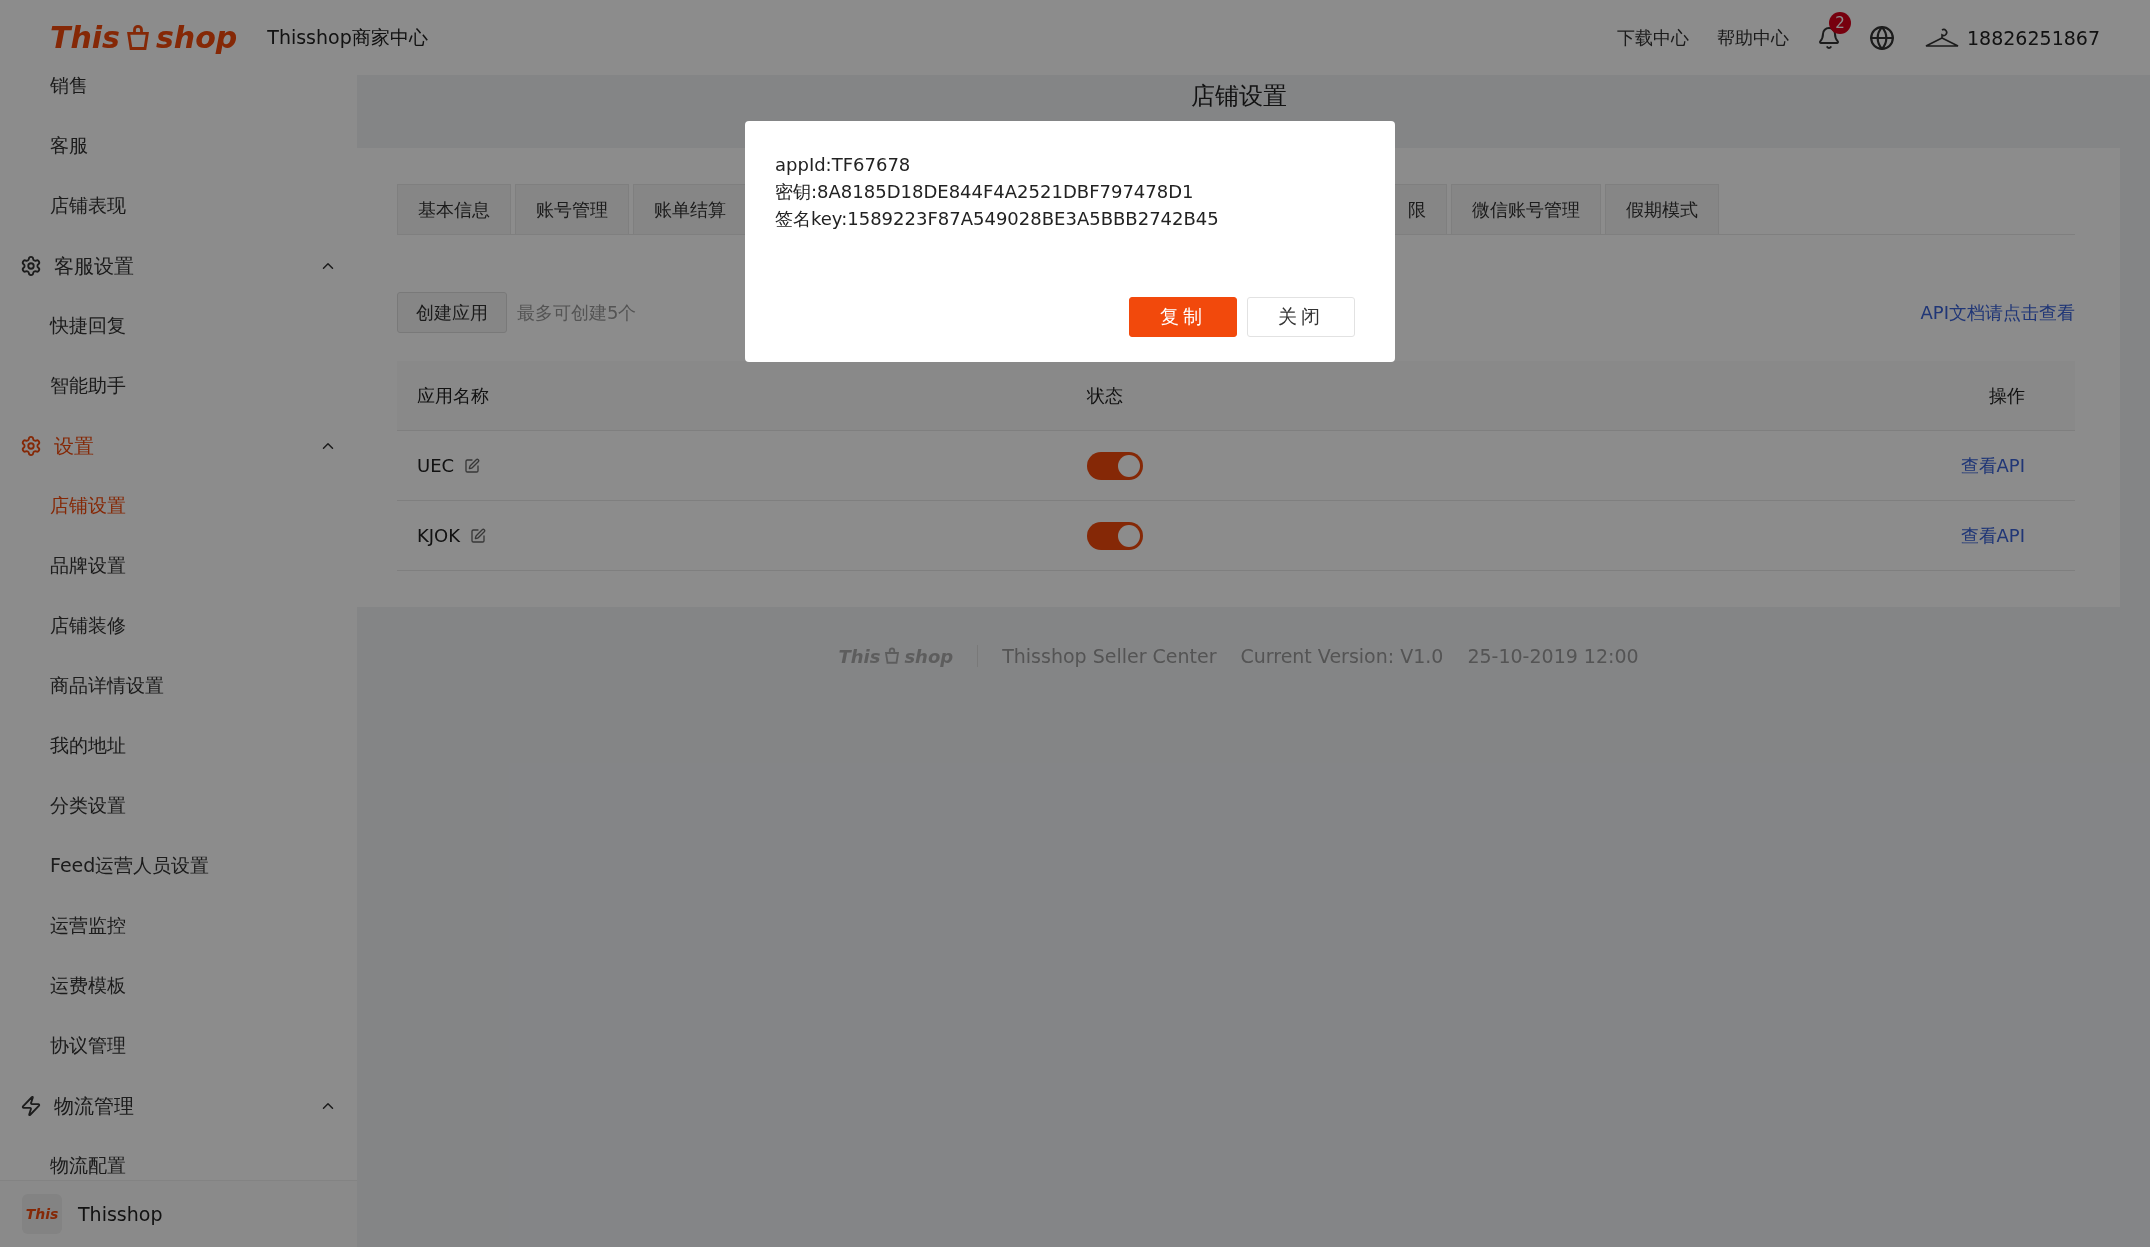 The height and width of the screenshot is (1247, 2150). Describe the element at coordinates (1882, 37) in the screenshot. I see `globe-icon` at that location.